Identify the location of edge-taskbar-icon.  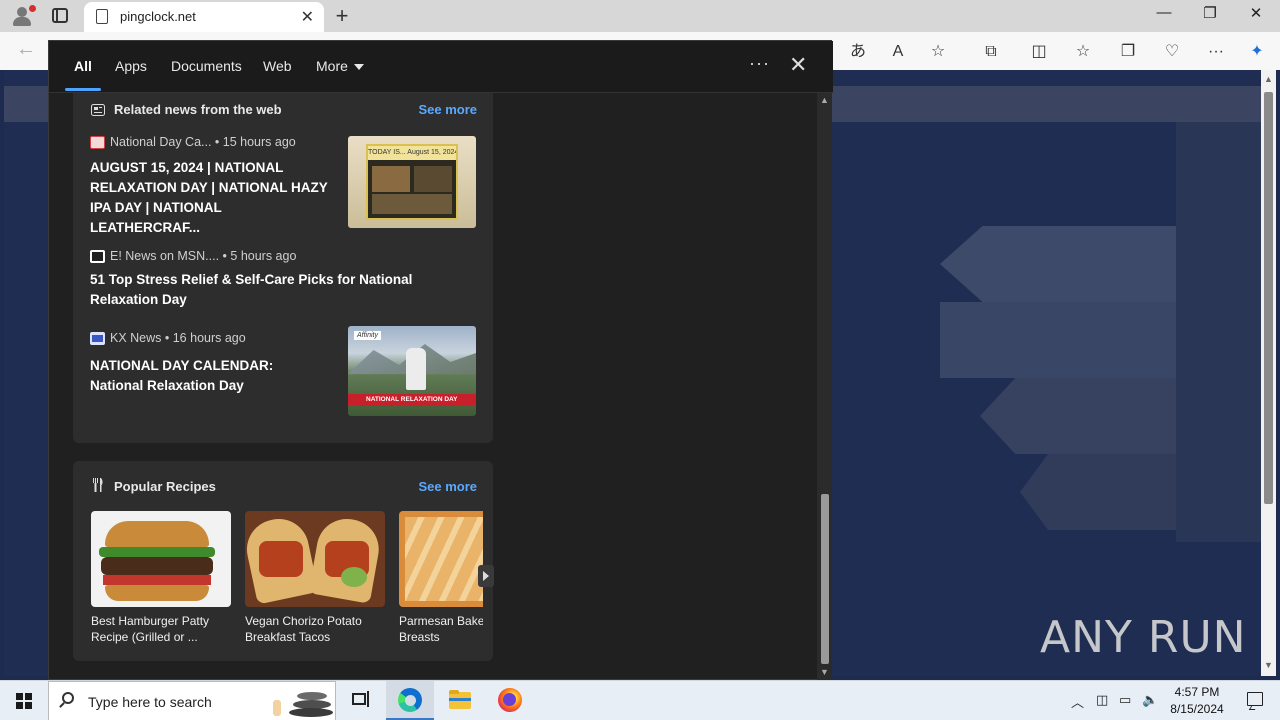
(410, 700).